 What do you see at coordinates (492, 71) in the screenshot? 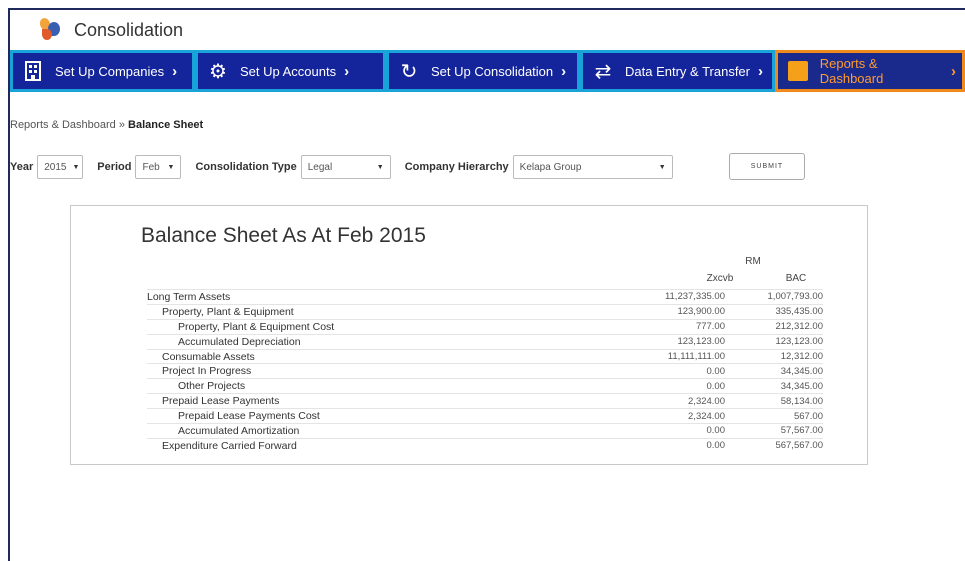
I see `nav-label: Set Up Consolidation` at bounding box center [492, 71].